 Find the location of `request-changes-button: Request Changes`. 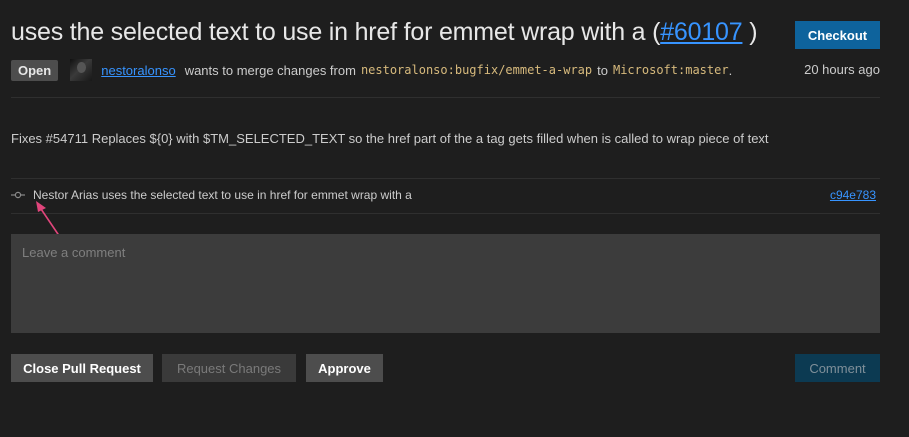

request-changes-button: Request Changes is located at coordinates (229, 368).